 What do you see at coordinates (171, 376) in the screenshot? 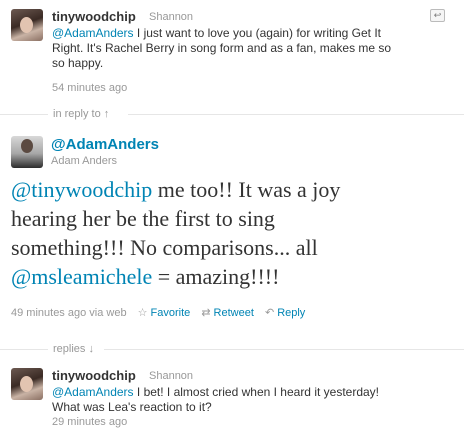
I see `full-name-shannon-reply: Shannon` at bounding box center [171, 376].